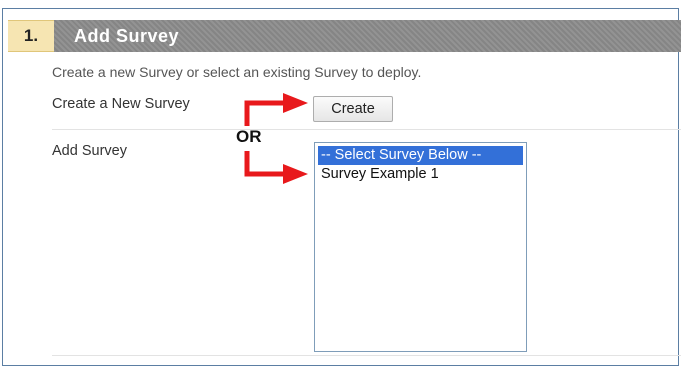 This screenshot has width=681, height=368. I want to click on arrow-to-create-icon, so click(276, 109).